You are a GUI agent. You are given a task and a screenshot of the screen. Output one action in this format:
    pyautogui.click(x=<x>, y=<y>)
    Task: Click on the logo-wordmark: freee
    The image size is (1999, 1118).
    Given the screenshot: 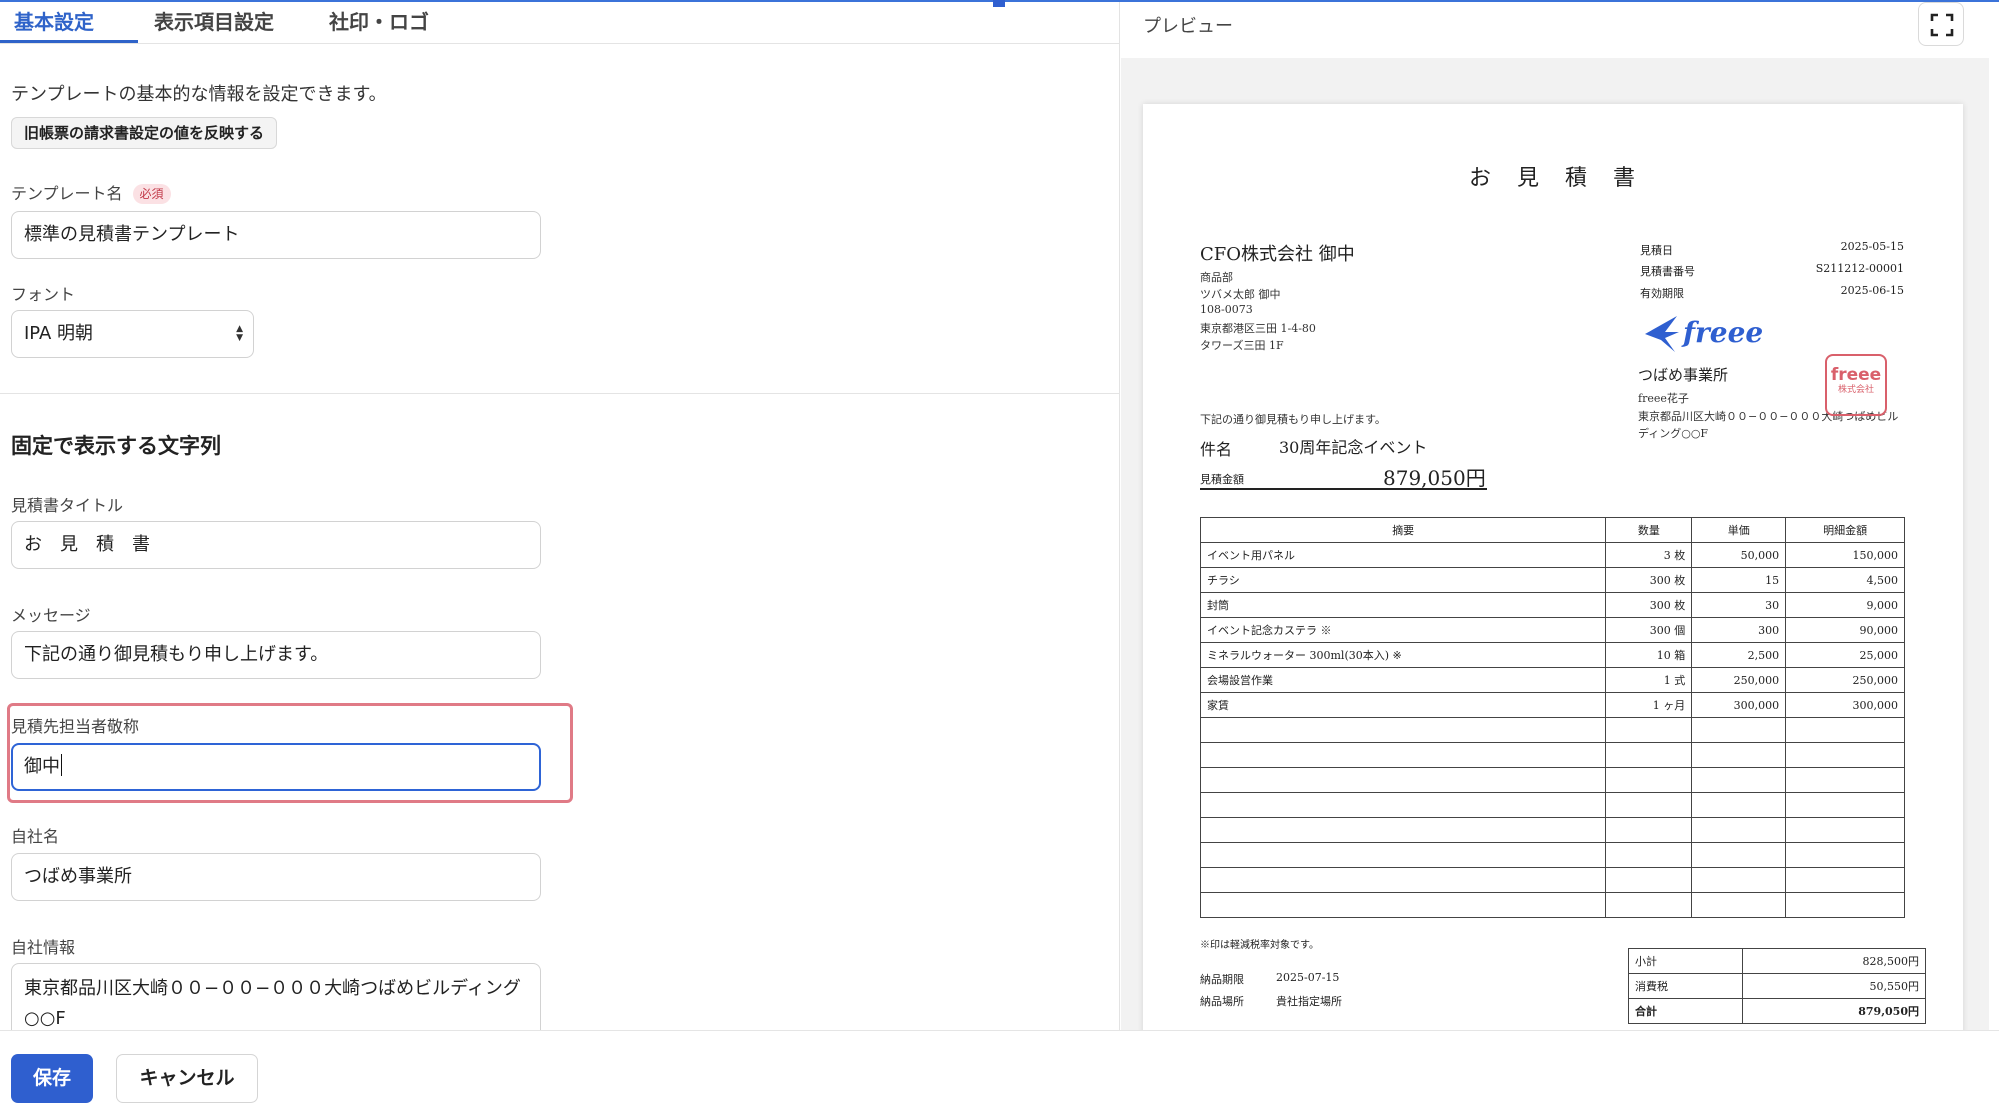 What is the action you would take?
    pyautogui.click(x=1722, y=332)
    